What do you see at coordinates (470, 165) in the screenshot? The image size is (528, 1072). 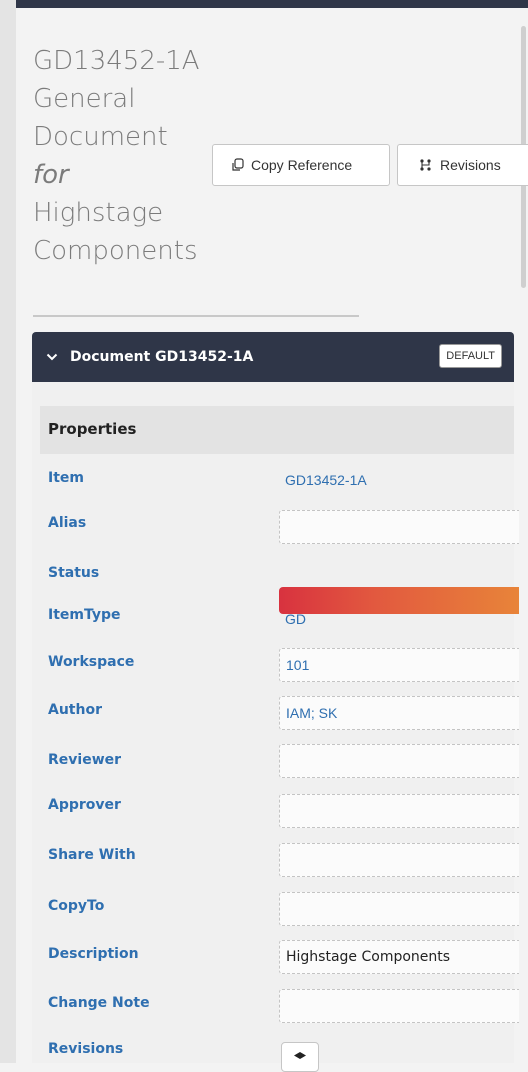 I see `revisions-label: Revisions` at bounding box center [470, 165].